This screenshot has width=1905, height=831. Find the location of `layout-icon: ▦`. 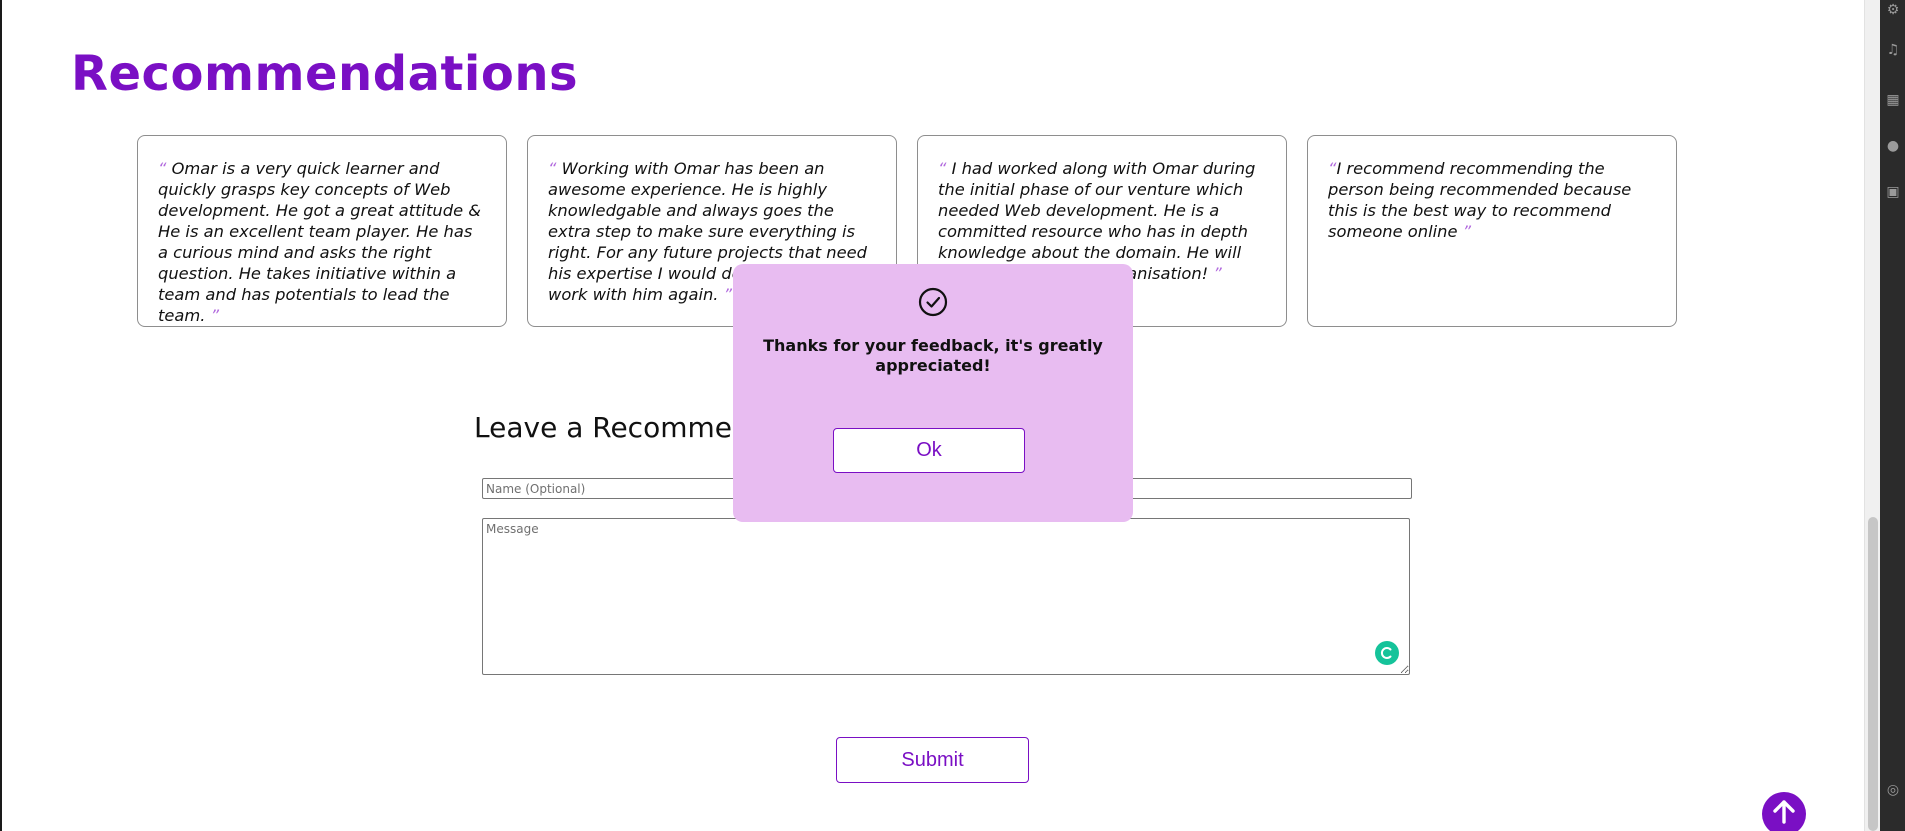

layout-icon: ▦ is located at coordinates (1893, 100).